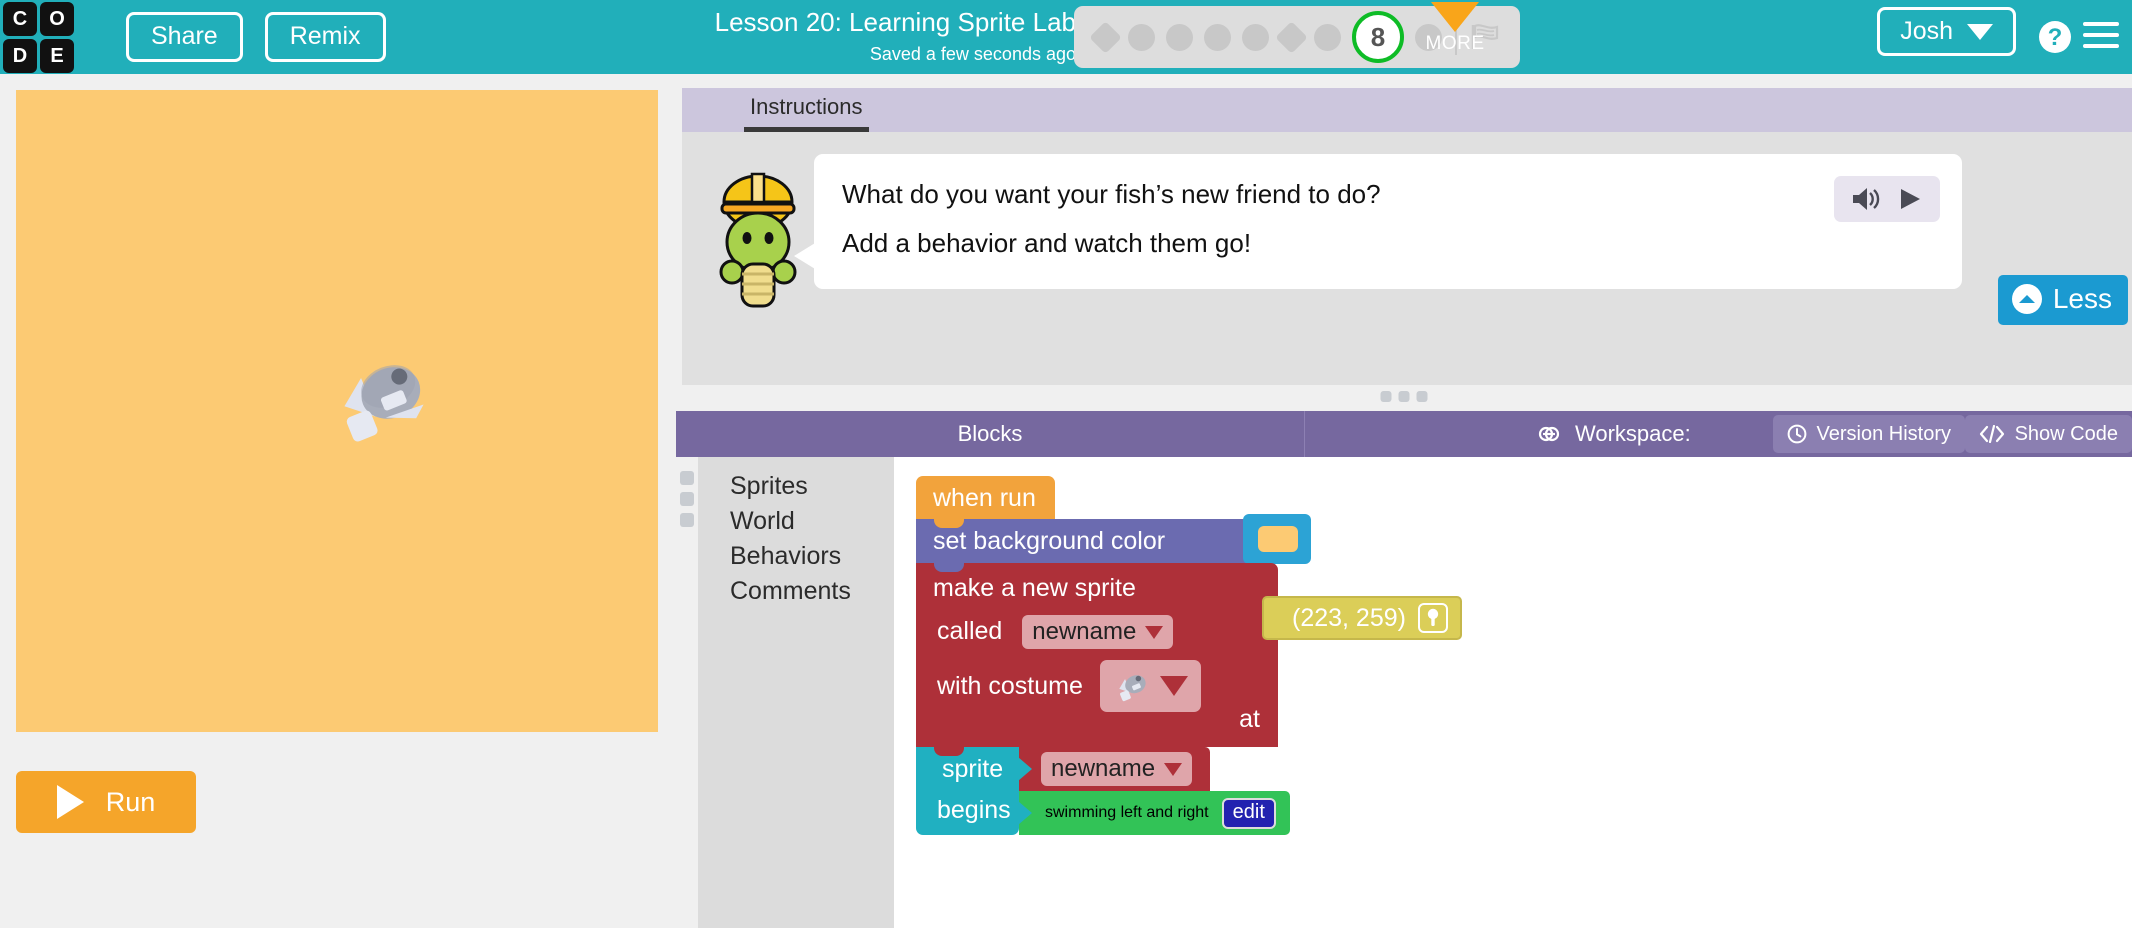 This screenshot has height=928, width=2132. What do you see at coordinates (2066, 433) in the screenshot?
I see `show-code-label: Show Code` at bounding box center [2066, 433].